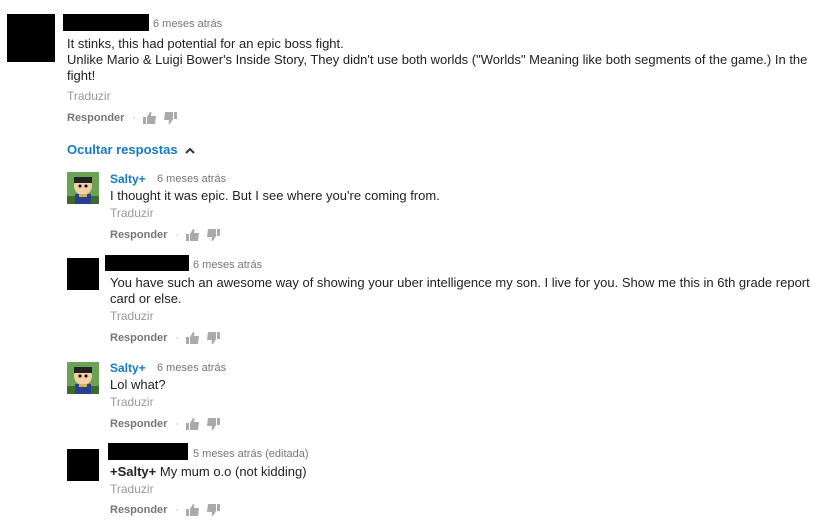 This screenshot has width=837, height=524. I want to click on reply-text: Lol what?, so click(138, 384).